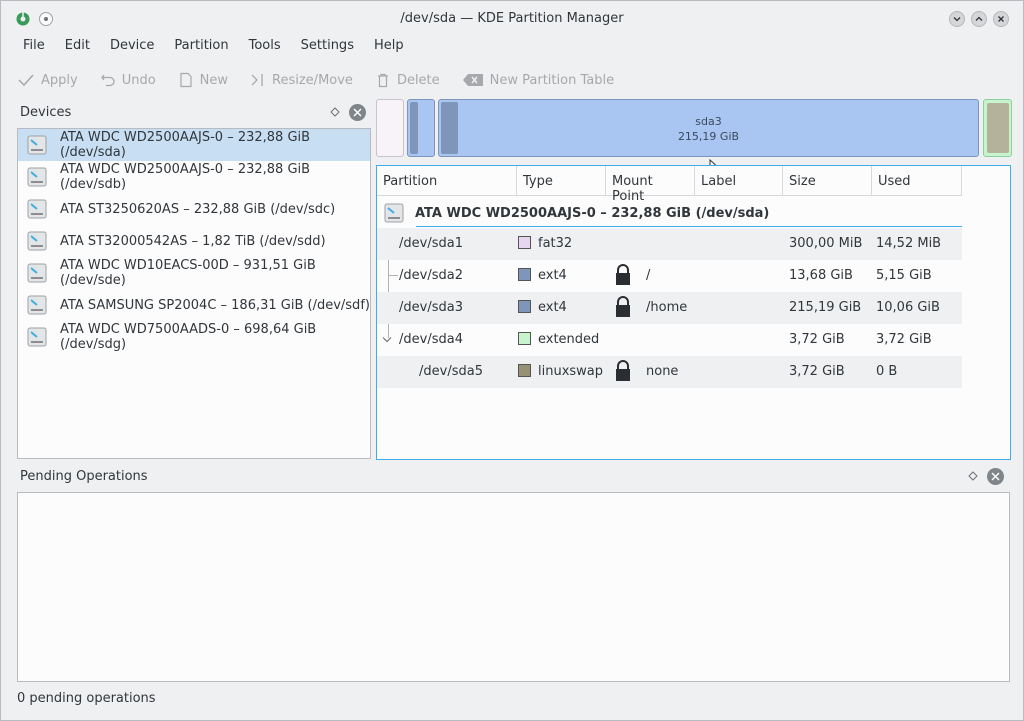 This screenshot has height=721, width=1024. Describe the element at coordinates (132, 46) in the screenshot. I see `menu-device: Device` at that location.